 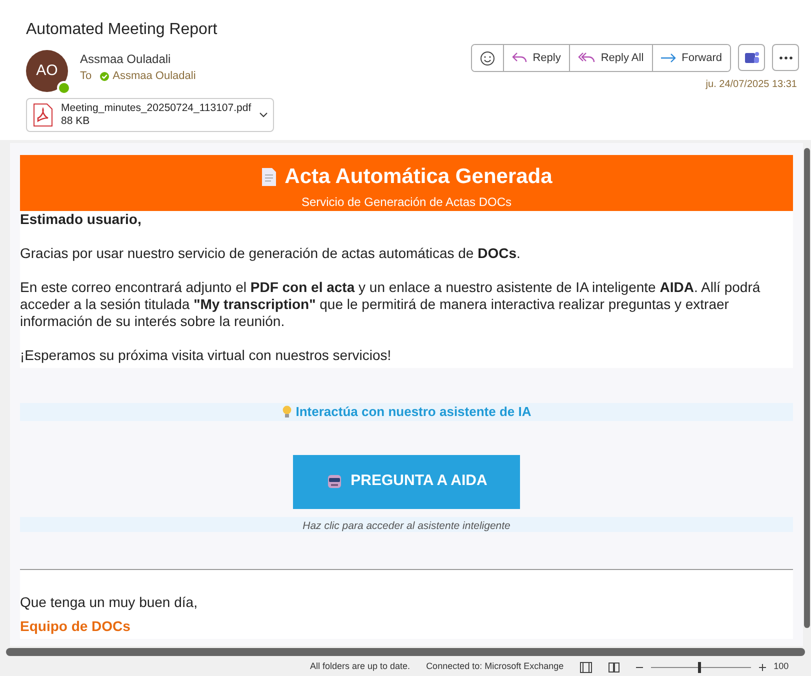 I want to click on teams-button, so click(x=751, y=57).